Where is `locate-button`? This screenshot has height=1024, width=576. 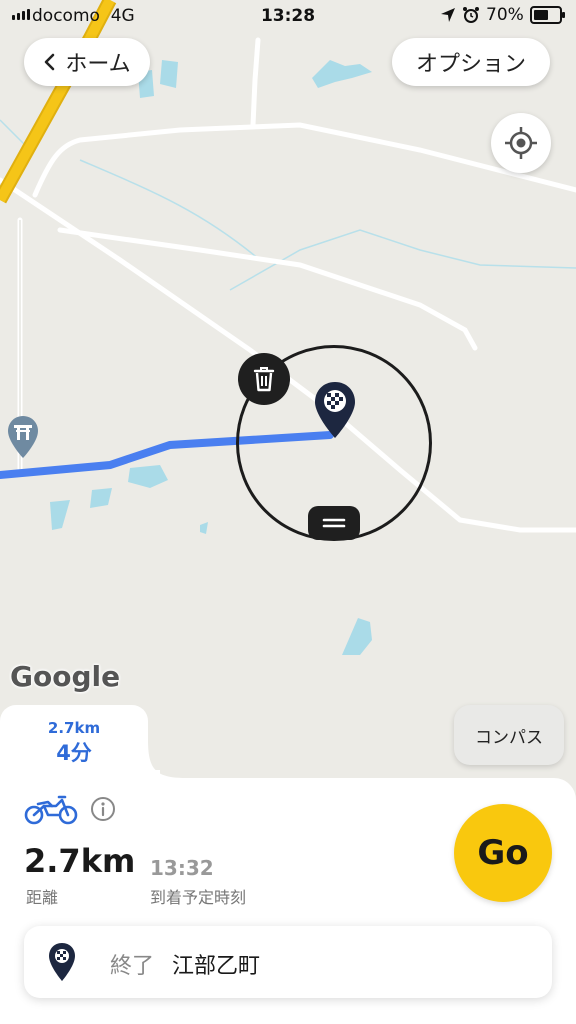
locate-button is located at coordinates (521, 143).